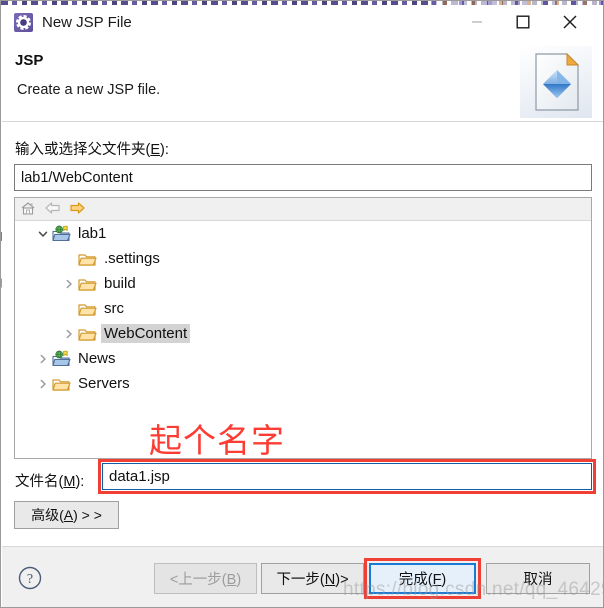 The width and height of the screenshot is (604, 608). What do you see at coordinates (415, 580) in the screenshot?
I see `finish-button-text: 完成(` at bounding box center [415, 580].